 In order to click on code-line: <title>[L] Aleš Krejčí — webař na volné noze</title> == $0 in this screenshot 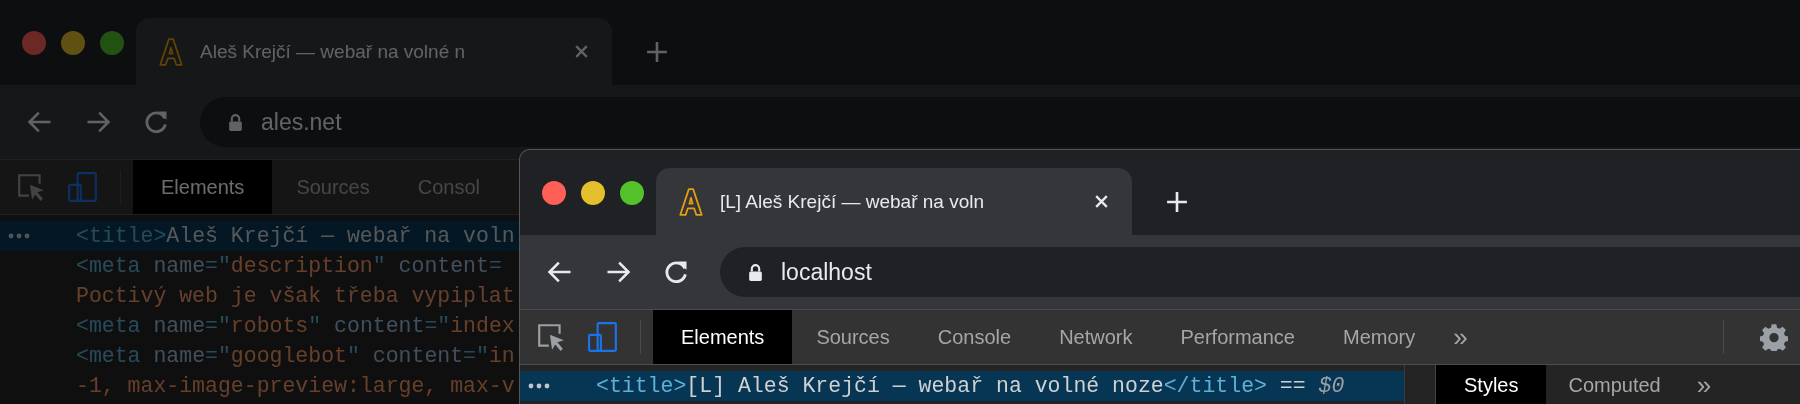, I will do `click(970, 386)`.